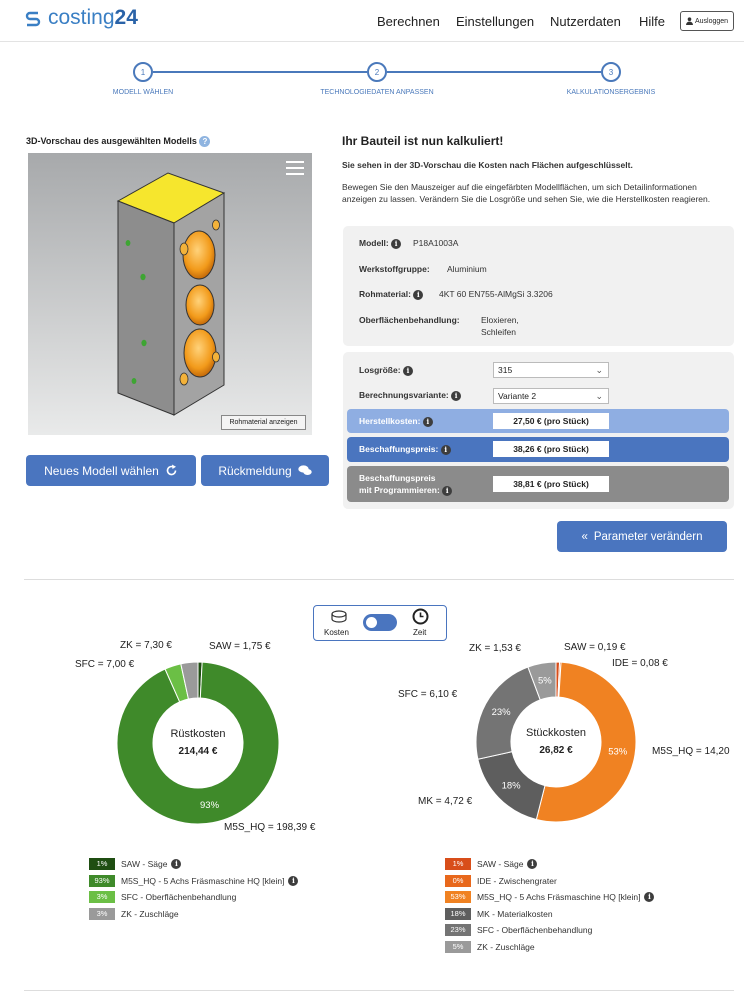  Describe the element at coordinates (143, 72) in the screenshot. I see `step-1-circle: 1` at that location.